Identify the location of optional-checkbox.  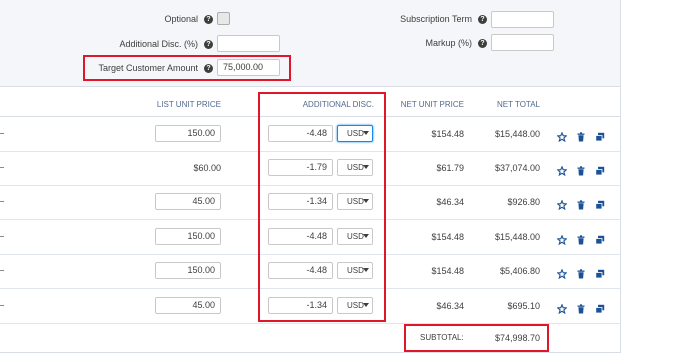
(223, 18).